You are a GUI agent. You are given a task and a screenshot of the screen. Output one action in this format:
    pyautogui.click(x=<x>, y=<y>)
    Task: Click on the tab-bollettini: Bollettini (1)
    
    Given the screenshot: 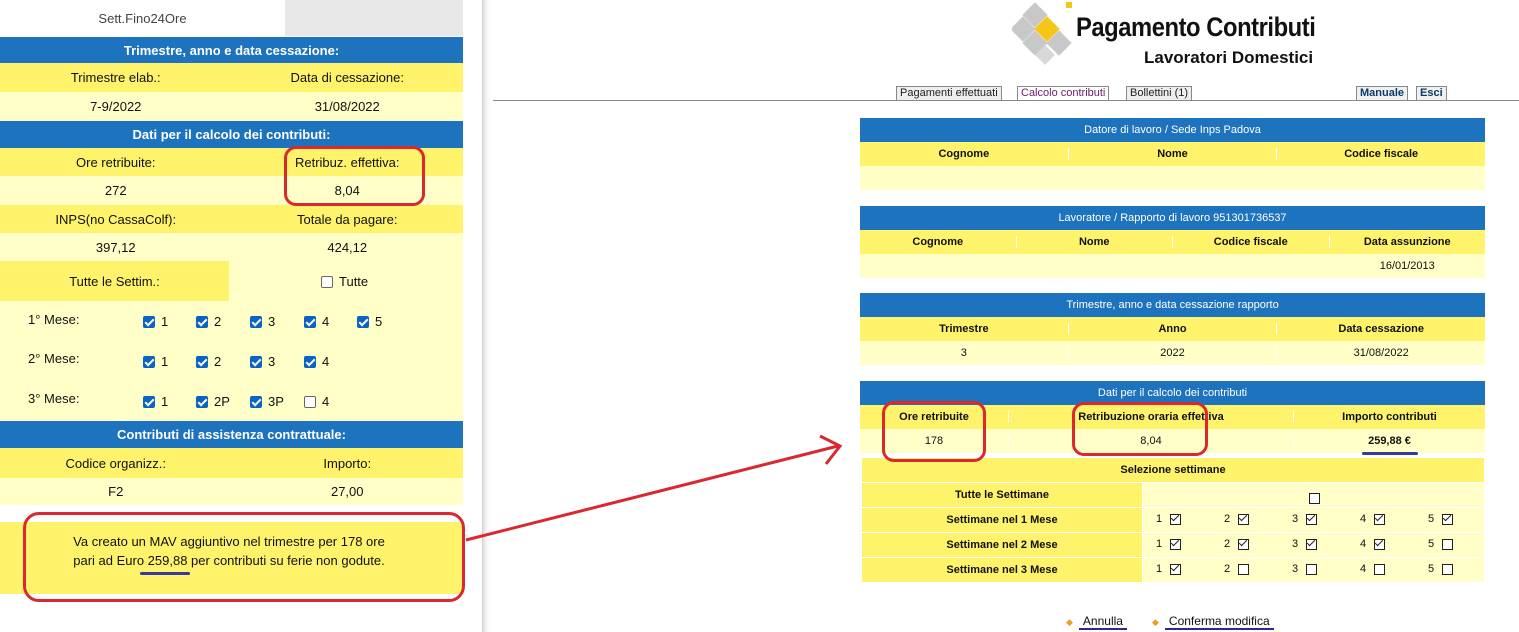 What is the action you would take?
    pyautogui.click(x=1159, y=93)
    